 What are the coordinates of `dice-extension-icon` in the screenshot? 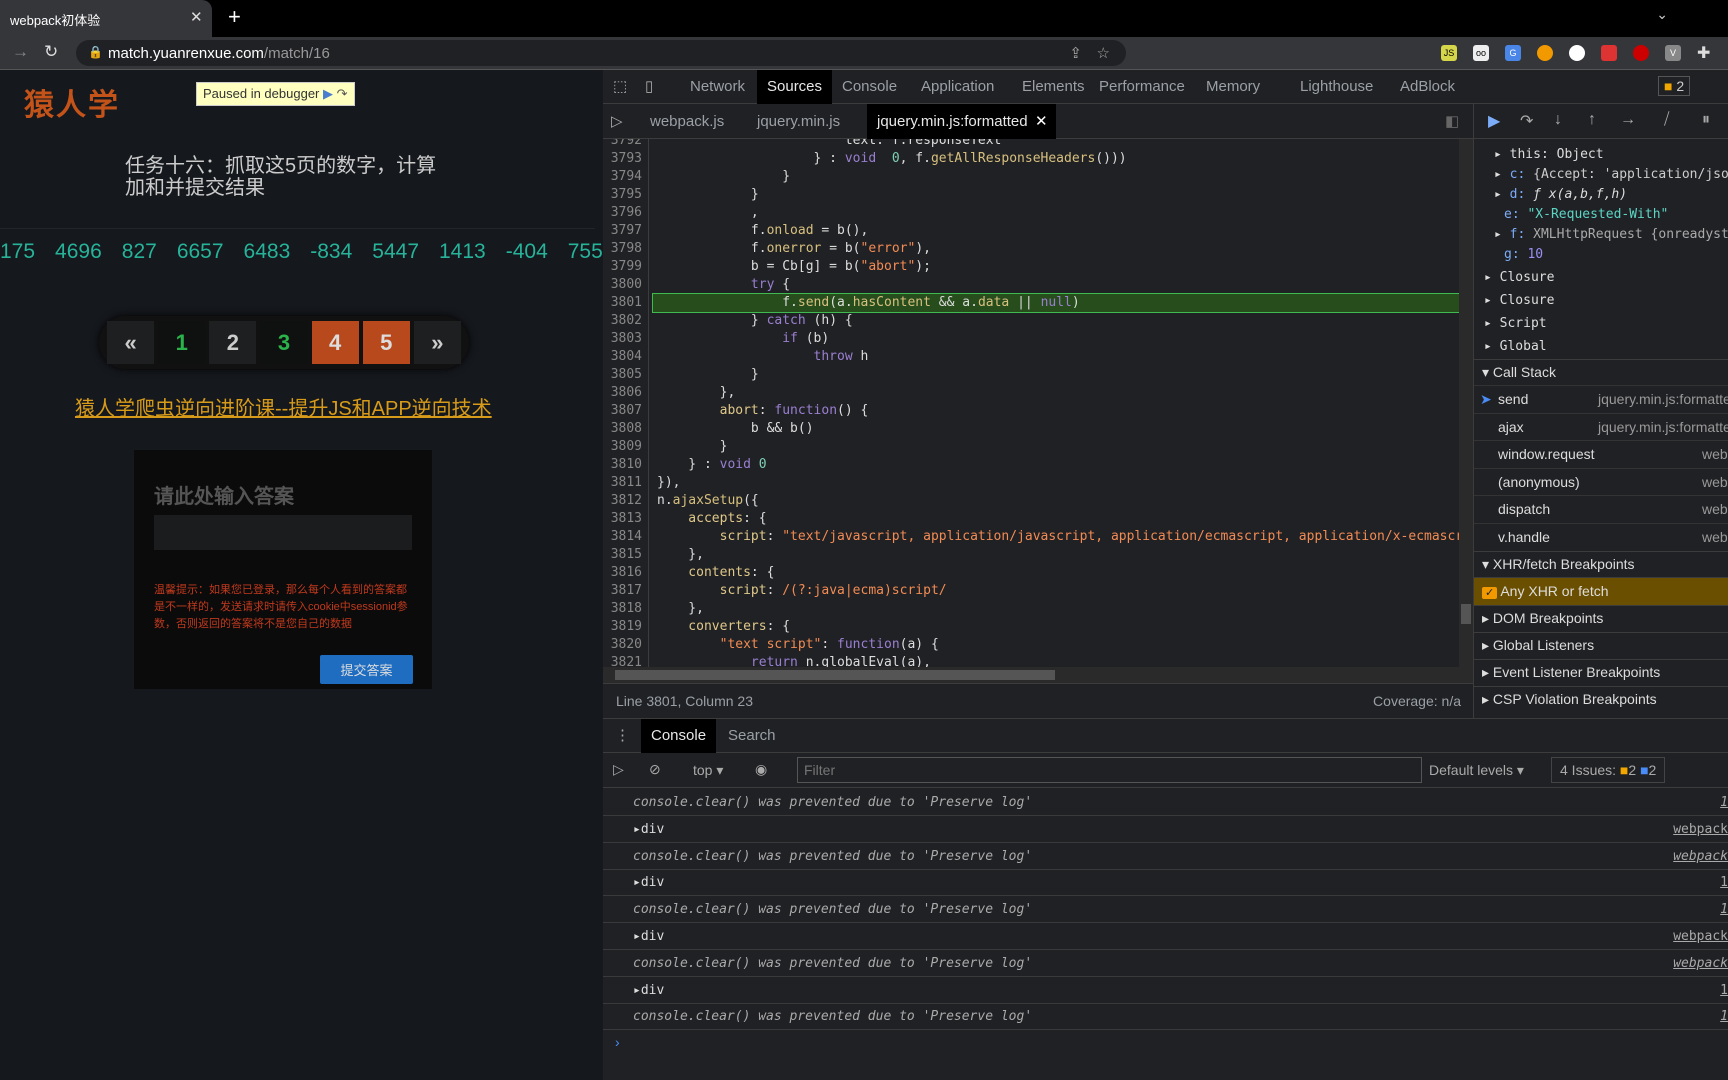 It's located at (1609, 53).